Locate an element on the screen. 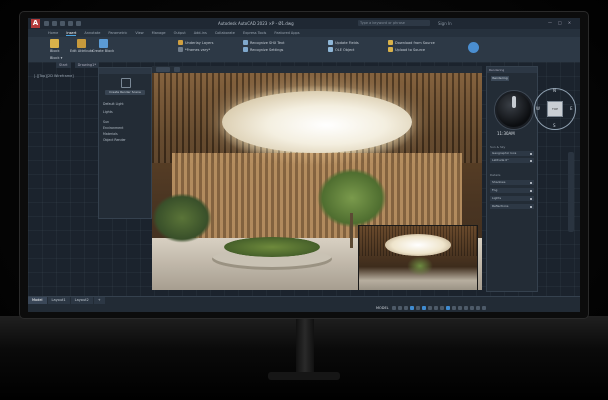 This screenshot has width=608, height=400. render-tab-button is located at coordinates (163, 69).